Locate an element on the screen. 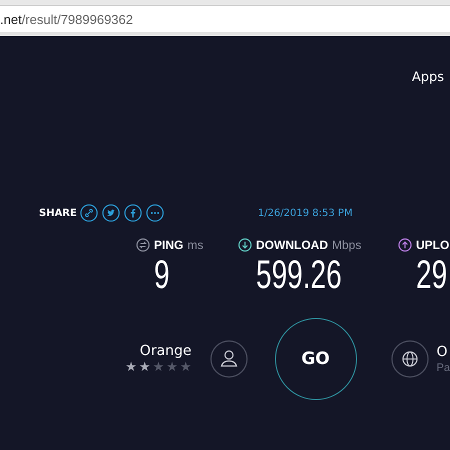 Image resolution: width=450 pixels, height=450 pixels. metric-unit: Mbps is located at coordinates (347, 245).